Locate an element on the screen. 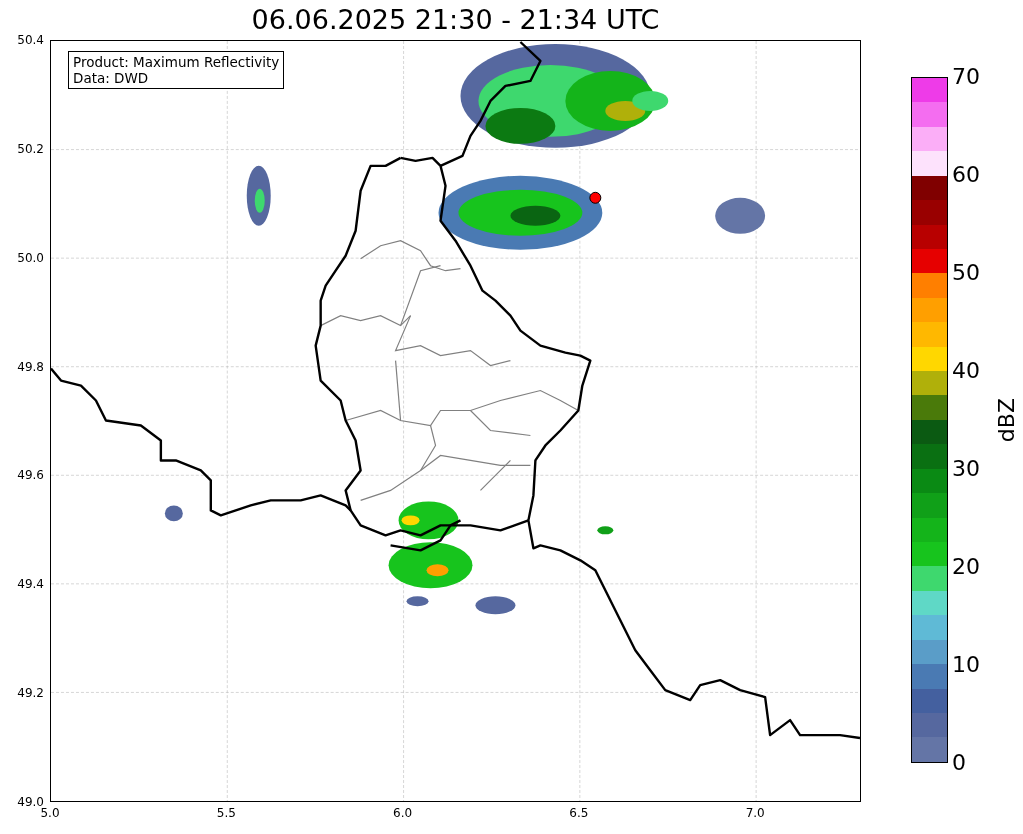 This screenshot has width=1023, height=834. latitude-tick-label: 49.8 is located at coordinates (30, 366).